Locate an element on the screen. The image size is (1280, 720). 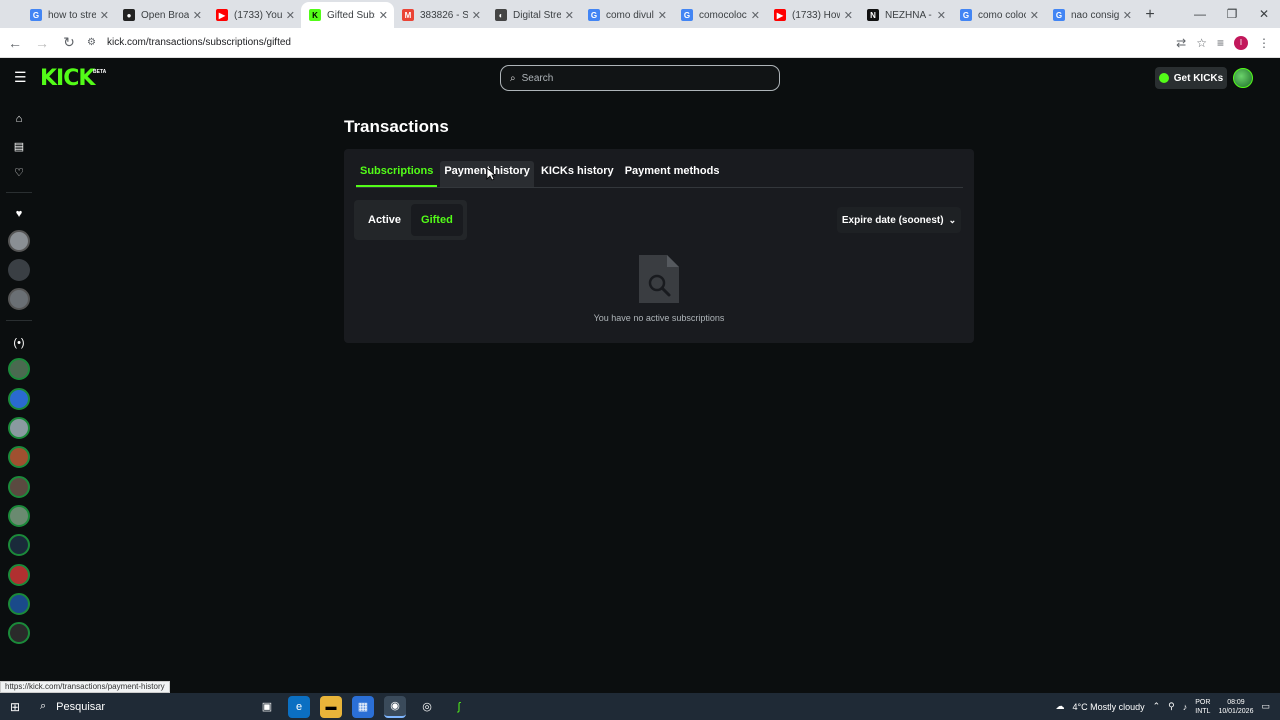
file-explorer-icon: ▬ is located at coordinates (331, 706).